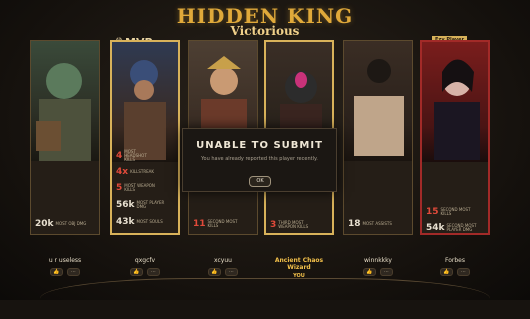  I want to click on player-name: qxgcfv, so click(145, 260).